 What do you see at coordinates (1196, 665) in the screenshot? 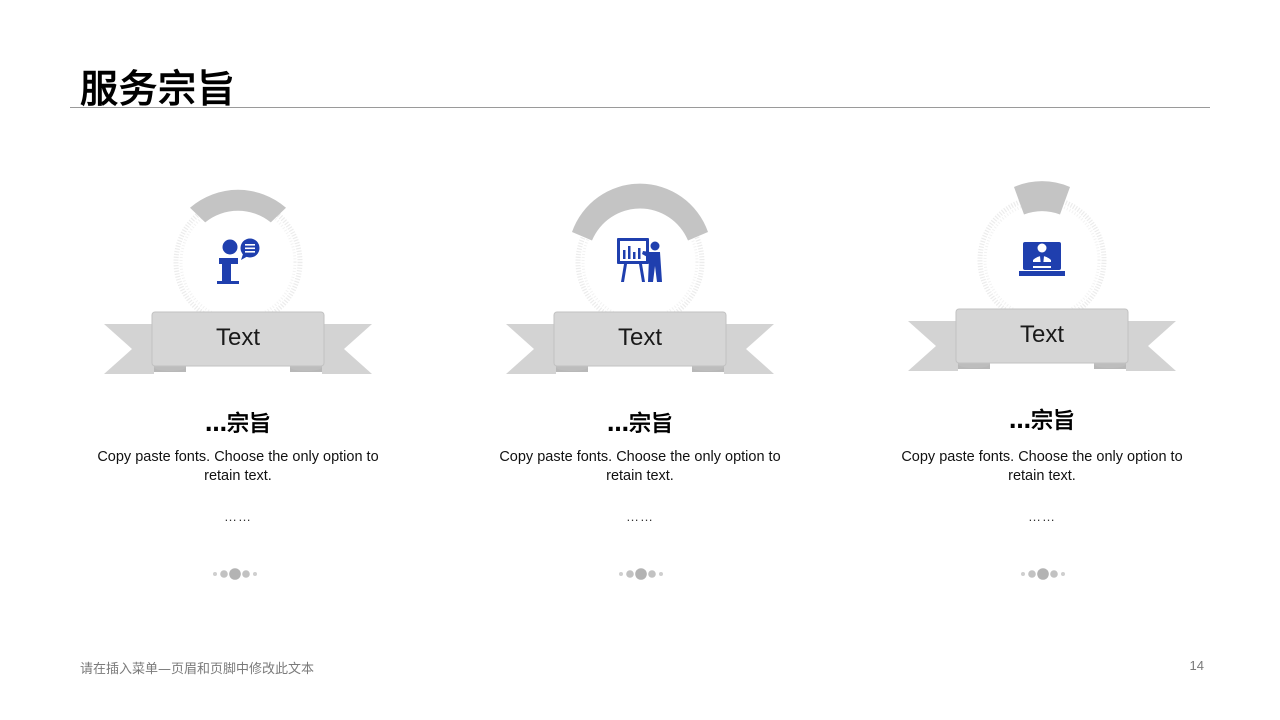
I see `page-number: 14` at bounding box center [1196, 665].